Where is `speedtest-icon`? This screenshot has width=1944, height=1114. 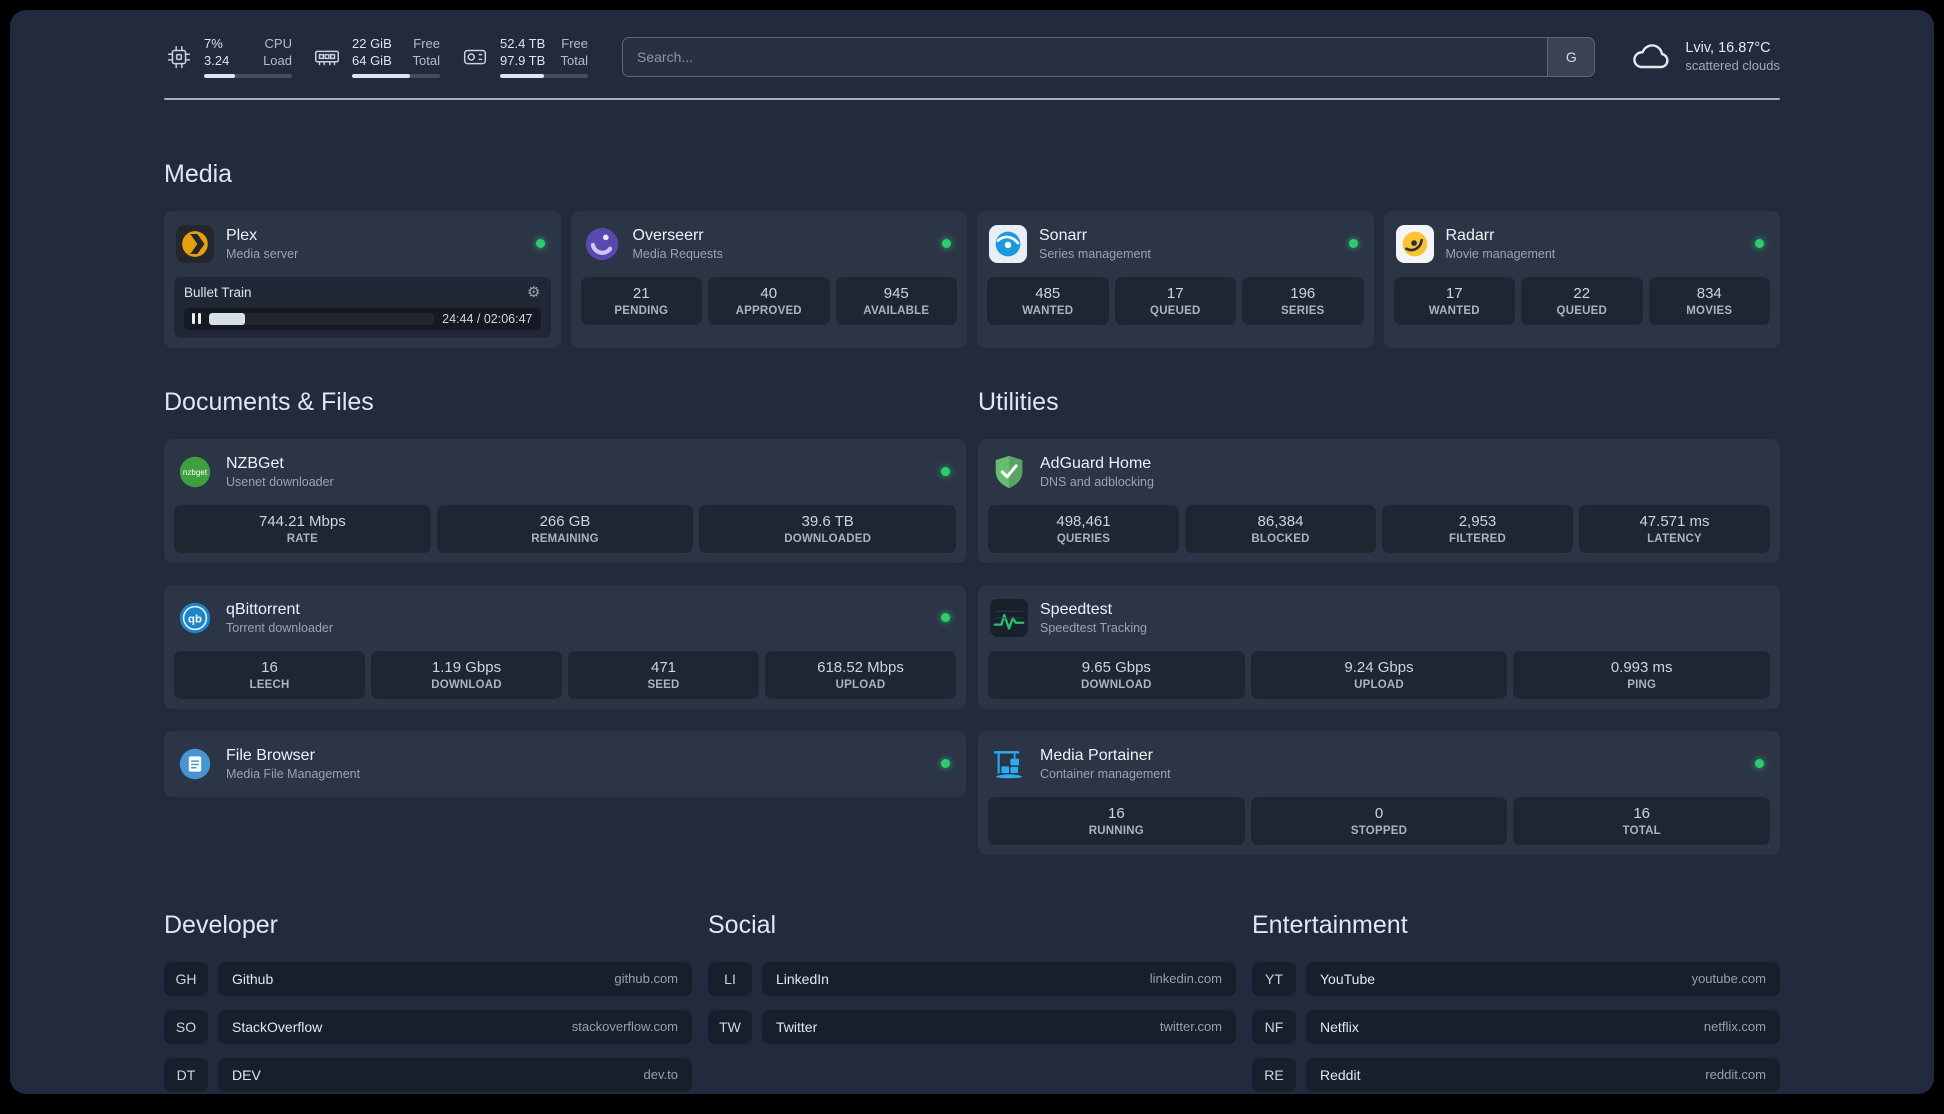 speedtest-icon is located at coordinates (1009, 617).